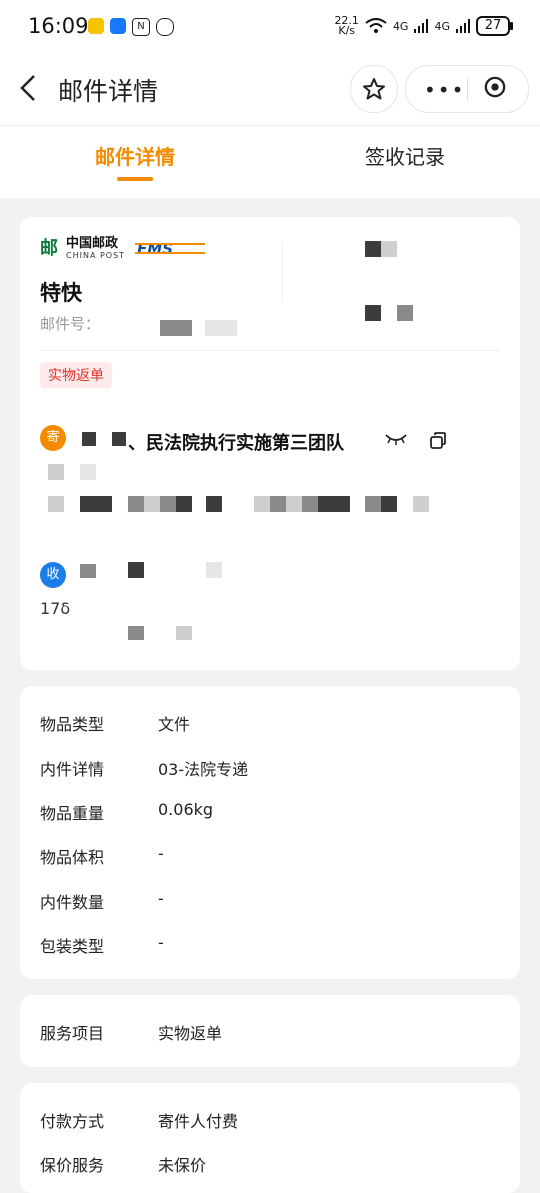 The height and width of the screenshot is (1193, 540). What do you see at coordinates (72, 857) in the screenshot?
I see `volume-label: 物品体积` at bounding box center [72, 857].